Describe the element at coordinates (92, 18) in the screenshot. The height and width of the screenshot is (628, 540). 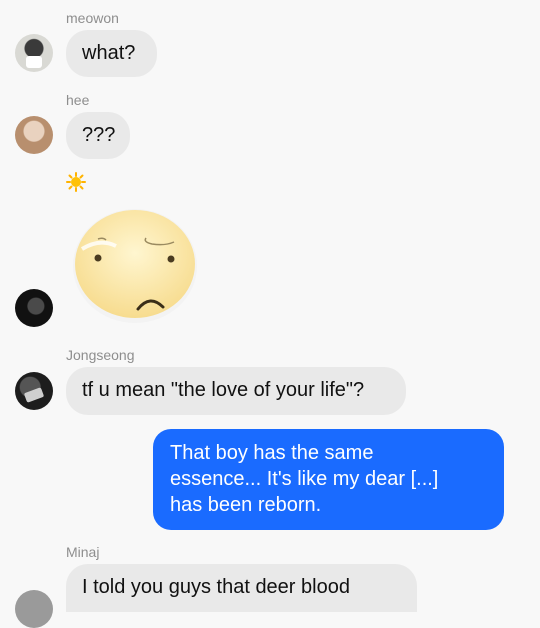
I see `sender-name-meowon: meowon` at that location.